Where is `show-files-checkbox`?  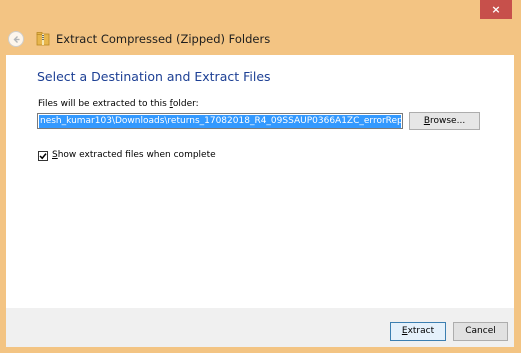
show-files-checkbox is located at coordinates (43, 156).